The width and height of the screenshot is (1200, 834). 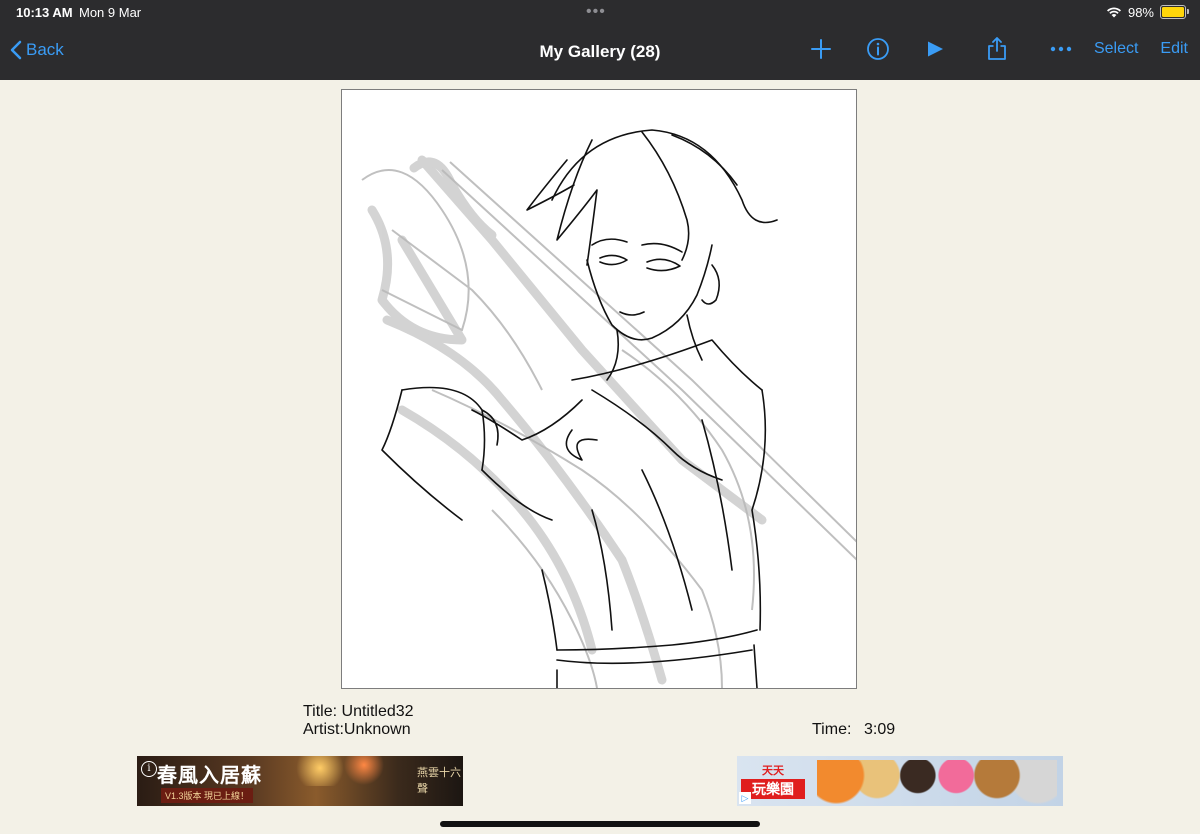 What do you see at coordinates (832, 729) in the screenshot?
I see `artwork-time-label: Time:` at bounding box center [832, 729].